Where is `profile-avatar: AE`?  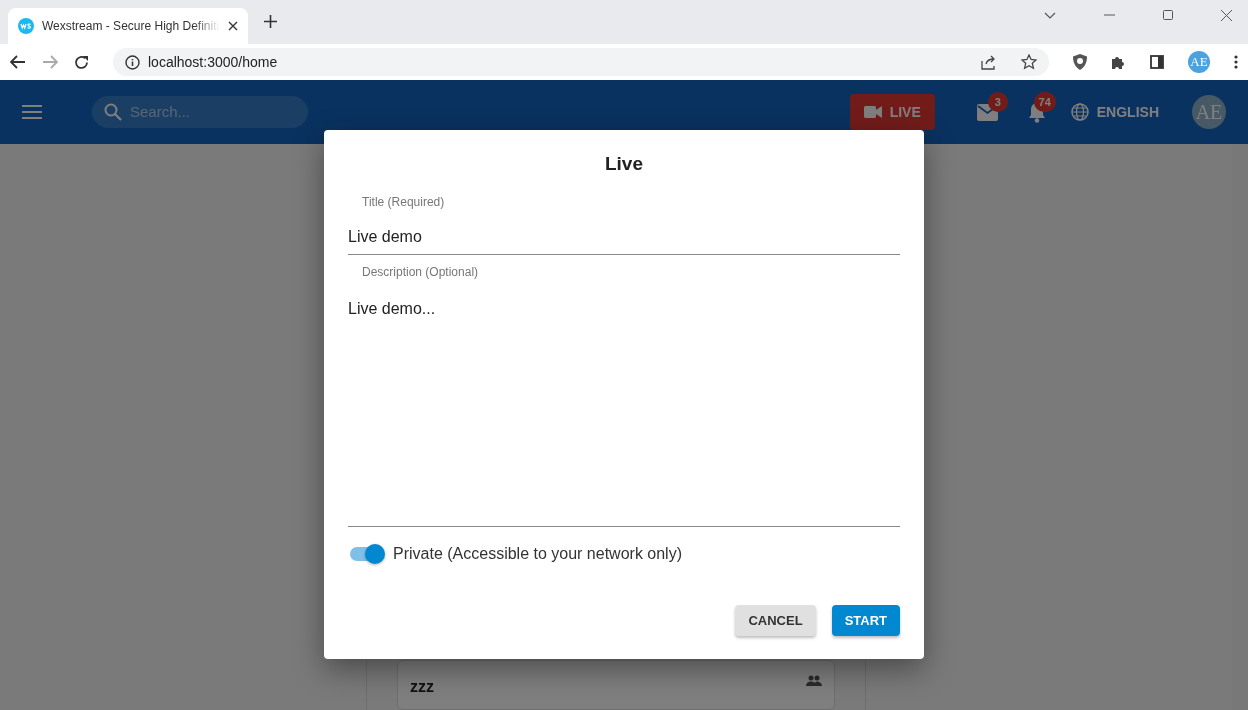 profile-avatar: AE is located at coordinates (1199, 62).